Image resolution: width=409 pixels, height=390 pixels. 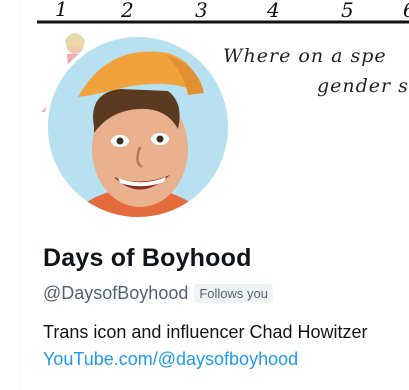 What do you see at coordinates (305, 56) in the screenshot?
I see `banner-caption-line1: Where on a spe` at bounding box center [305, 56].